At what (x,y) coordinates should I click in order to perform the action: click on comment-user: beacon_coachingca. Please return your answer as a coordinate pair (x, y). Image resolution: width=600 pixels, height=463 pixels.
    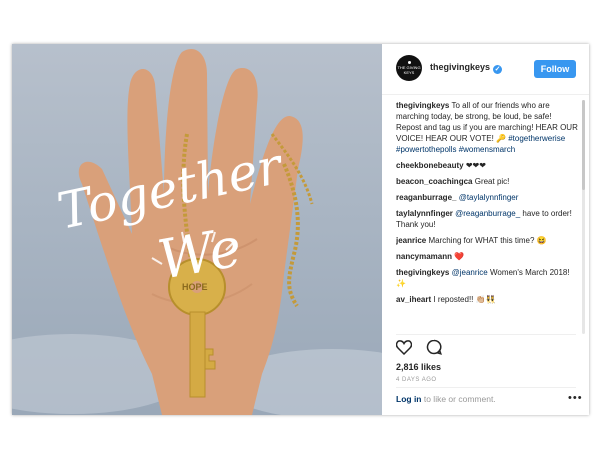
    Looking at the image, I should click on (434, 181).